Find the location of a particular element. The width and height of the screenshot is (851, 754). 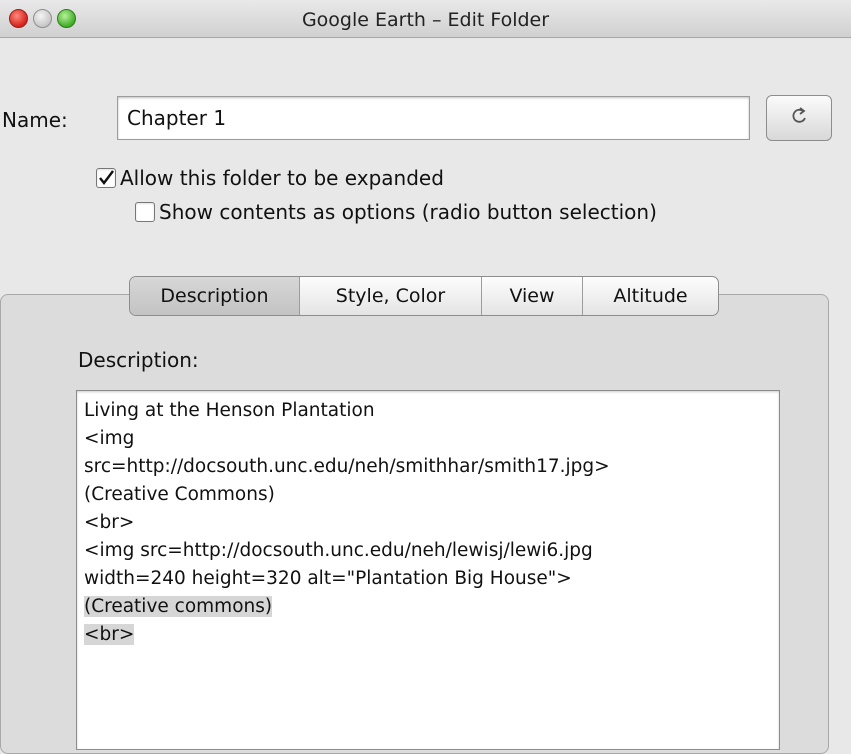

text-line-selected: <br> is located at coordinates (109, 634).